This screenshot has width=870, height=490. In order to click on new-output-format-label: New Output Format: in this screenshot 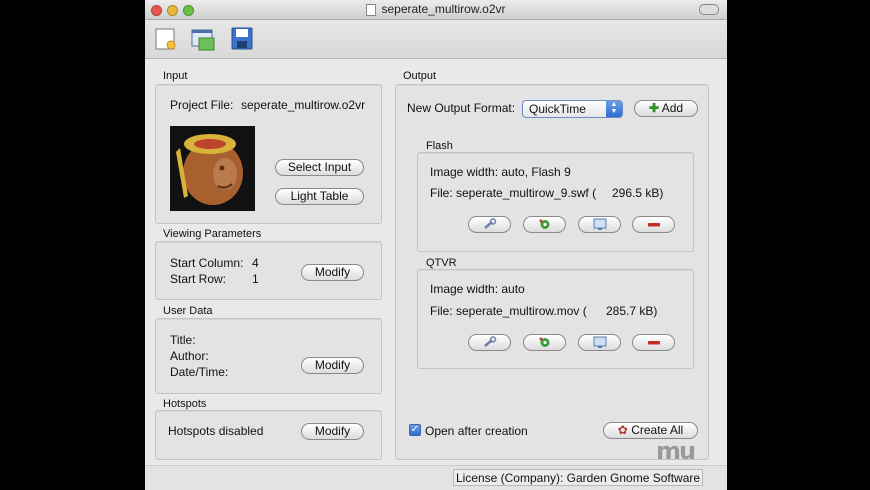, I will do `click(461, 108)`.